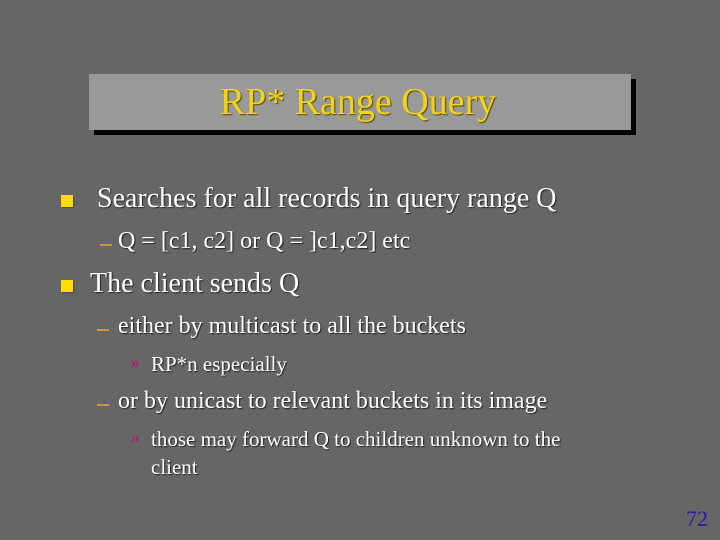 This screenshot has width=720, height=540. I want to click on bullet-2-2-1-continuation: client, so click(174, 467).